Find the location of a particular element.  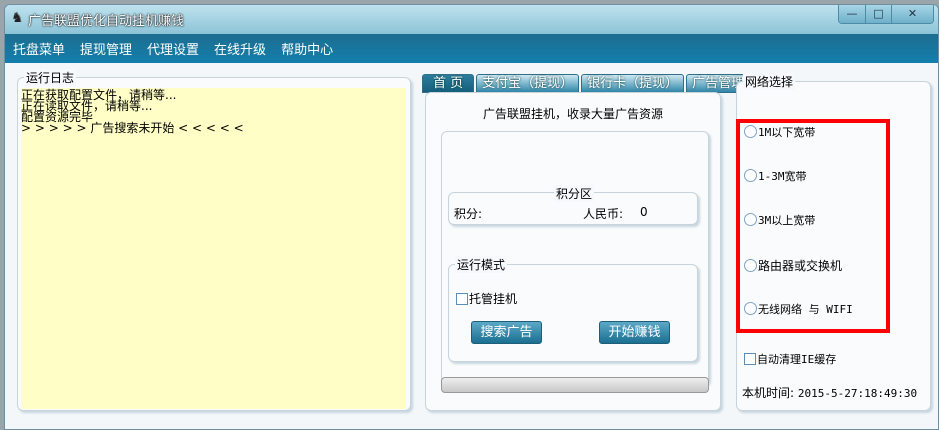

radio-1-3m: 1-3M宽带 is located at coordinates (775, 176).